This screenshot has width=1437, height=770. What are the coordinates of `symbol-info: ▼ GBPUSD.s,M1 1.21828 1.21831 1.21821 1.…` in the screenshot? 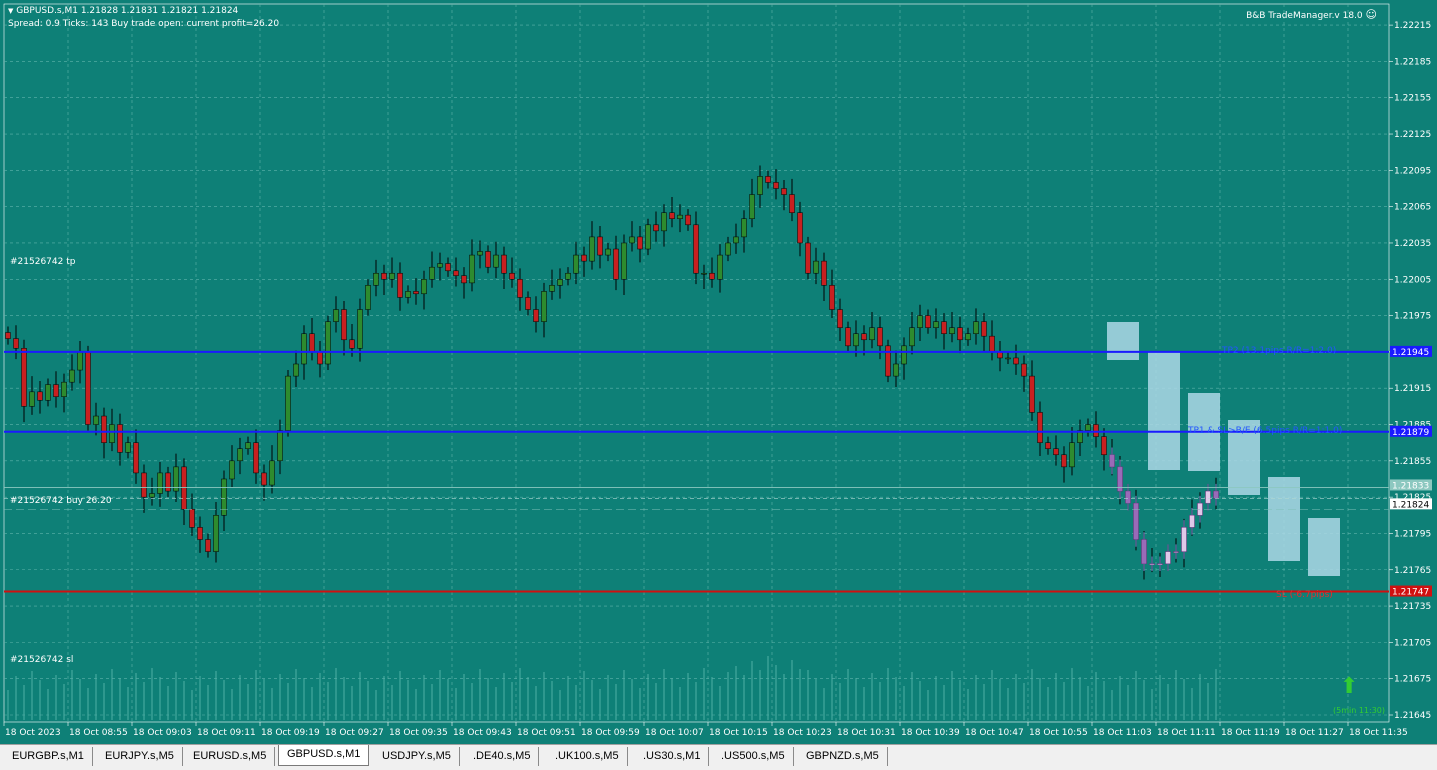 It's located at (123, 11).